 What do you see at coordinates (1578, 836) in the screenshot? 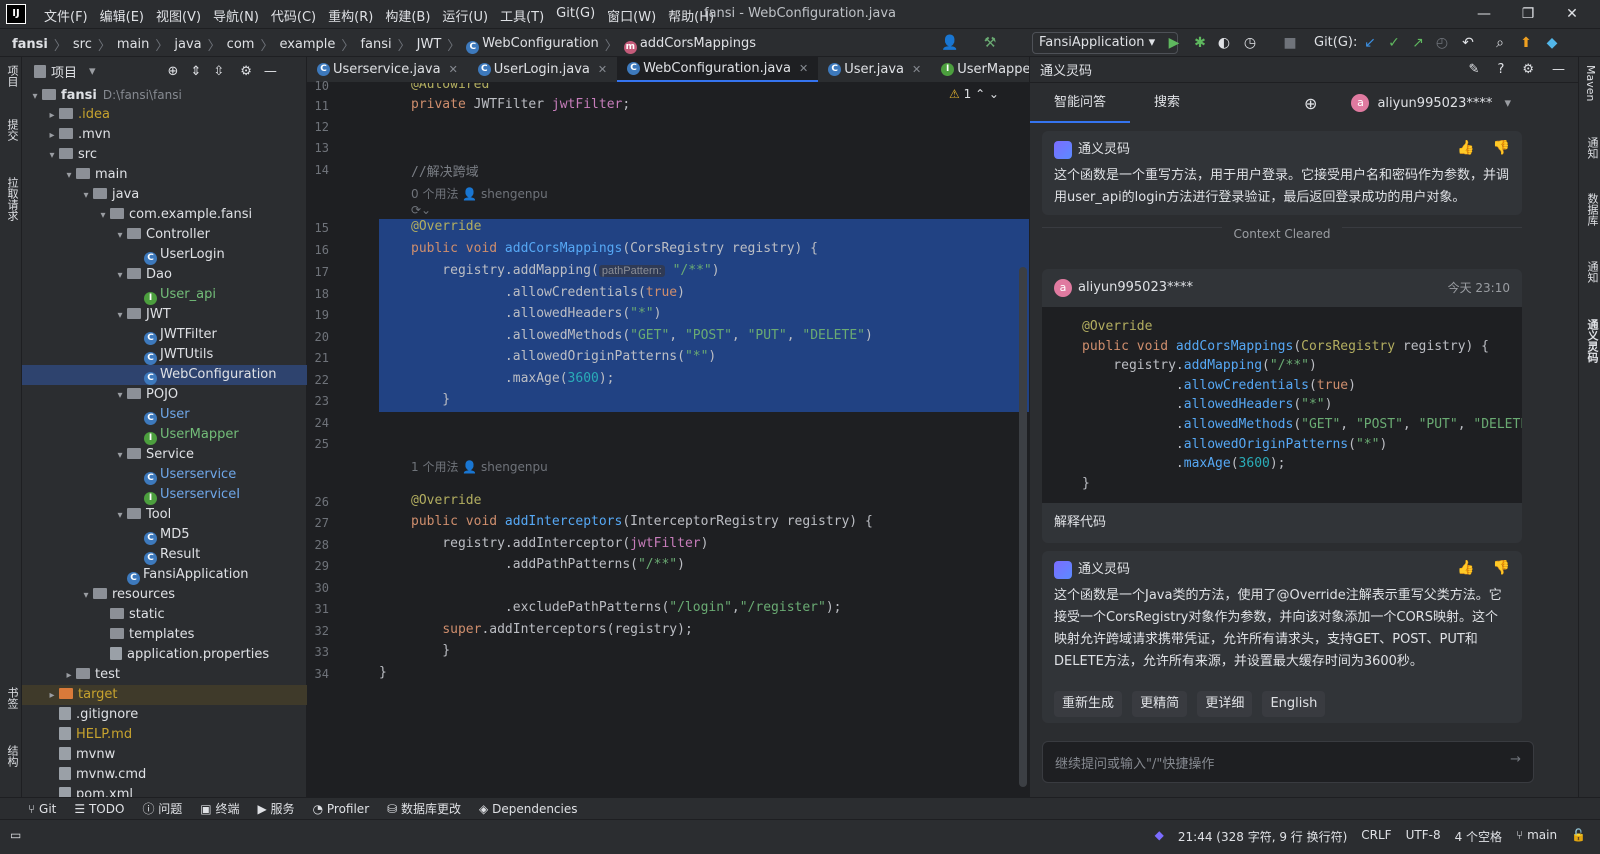
I see `lock-icon: 🔓` at bounding box center [1578, 836].